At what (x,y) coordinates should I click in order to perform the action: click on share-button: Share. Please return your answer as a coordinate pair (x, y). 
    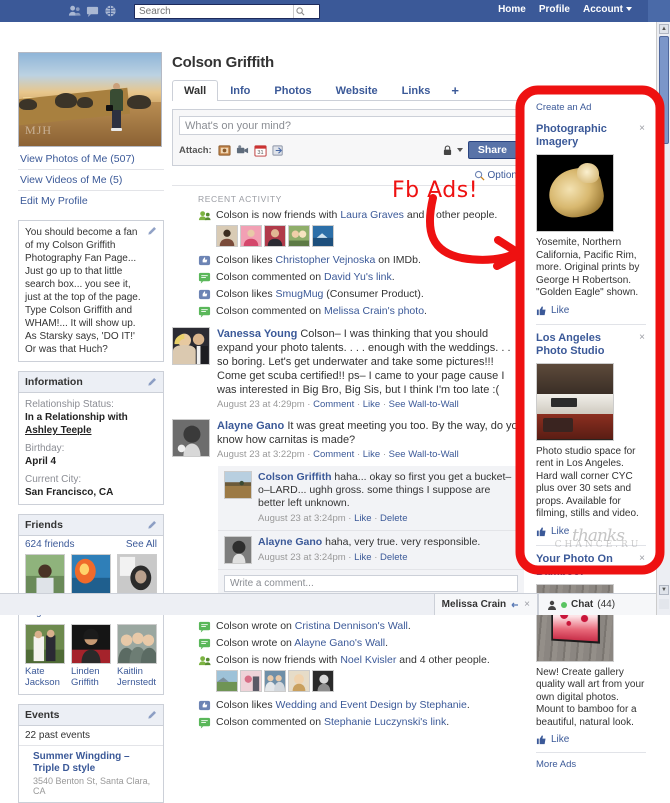
    Looking at the image, I should click on (492, 150).